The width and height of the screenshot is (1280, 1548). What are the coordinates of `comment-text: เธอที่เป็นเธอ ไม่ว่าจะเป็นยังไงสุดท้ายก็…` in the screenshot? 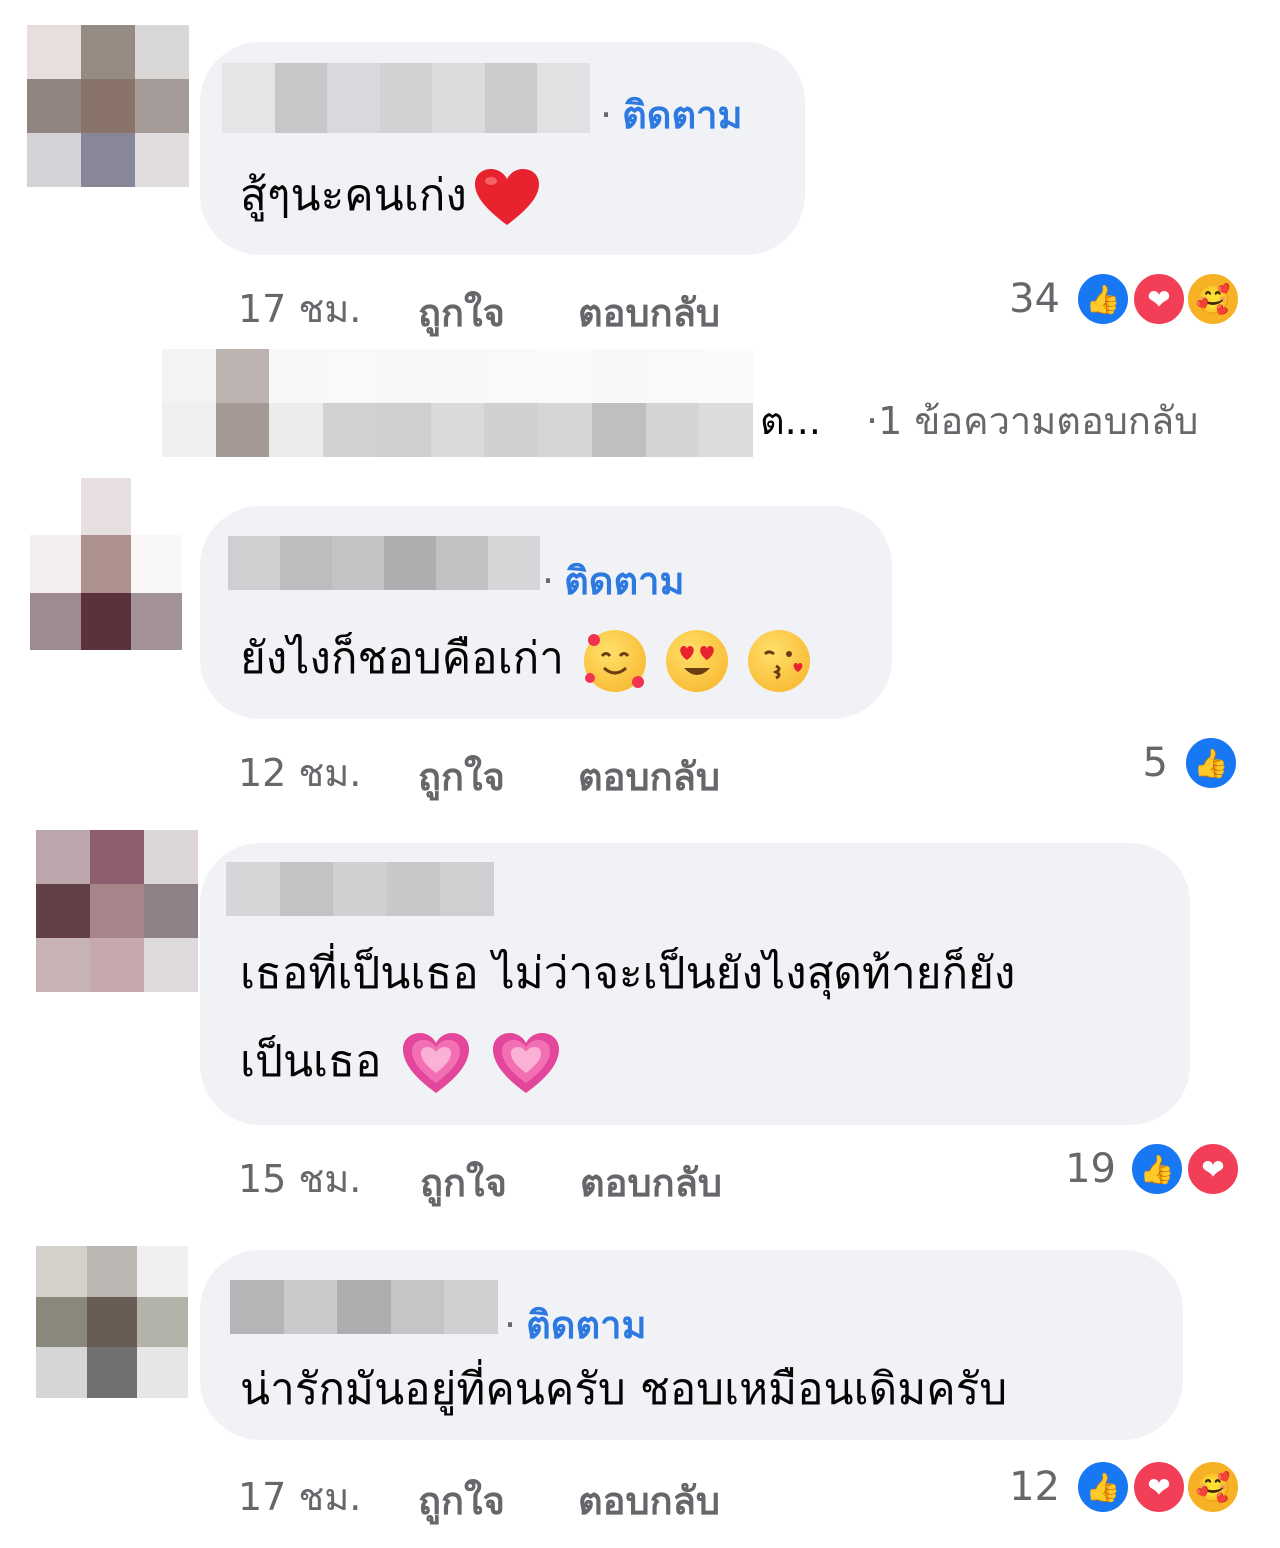 It's located at (627, 1018).